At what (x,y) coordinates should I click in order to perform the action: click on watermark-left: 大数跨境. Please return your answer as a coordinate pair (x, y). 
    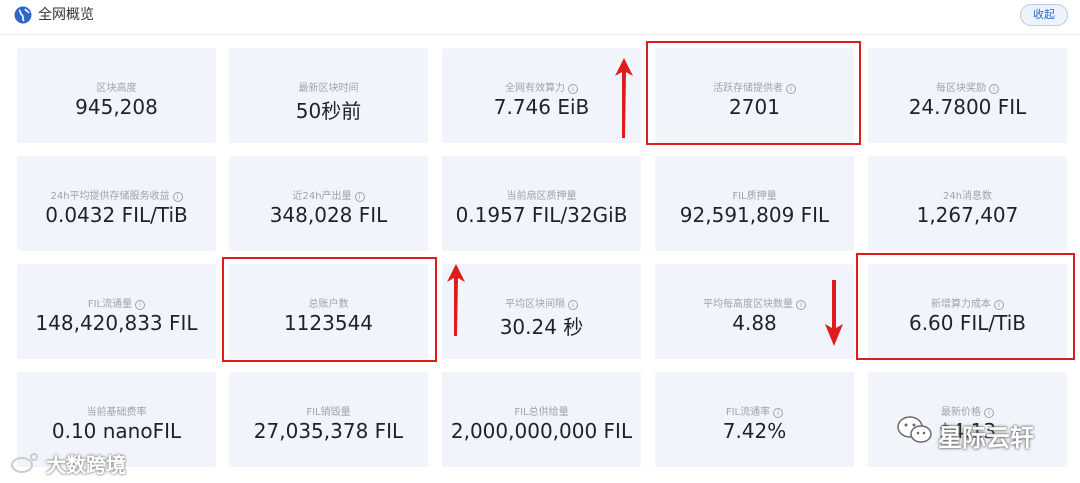
    Looking at the image, I should click on (86, 465).